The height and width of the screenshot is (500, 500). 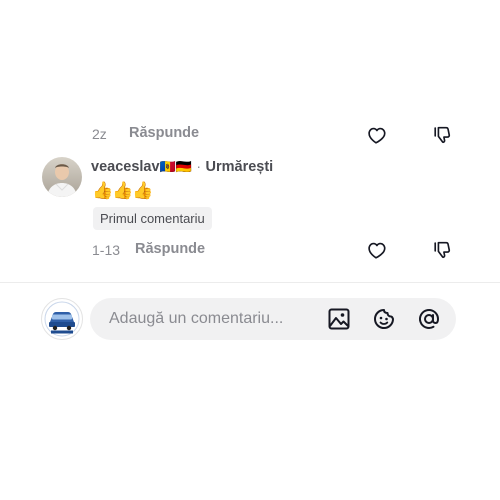 What do you see at coordinates (152, 218) in the screenshot?
I see `first-comment-badge: Primul comentariu` at bounding box center [152, 218].